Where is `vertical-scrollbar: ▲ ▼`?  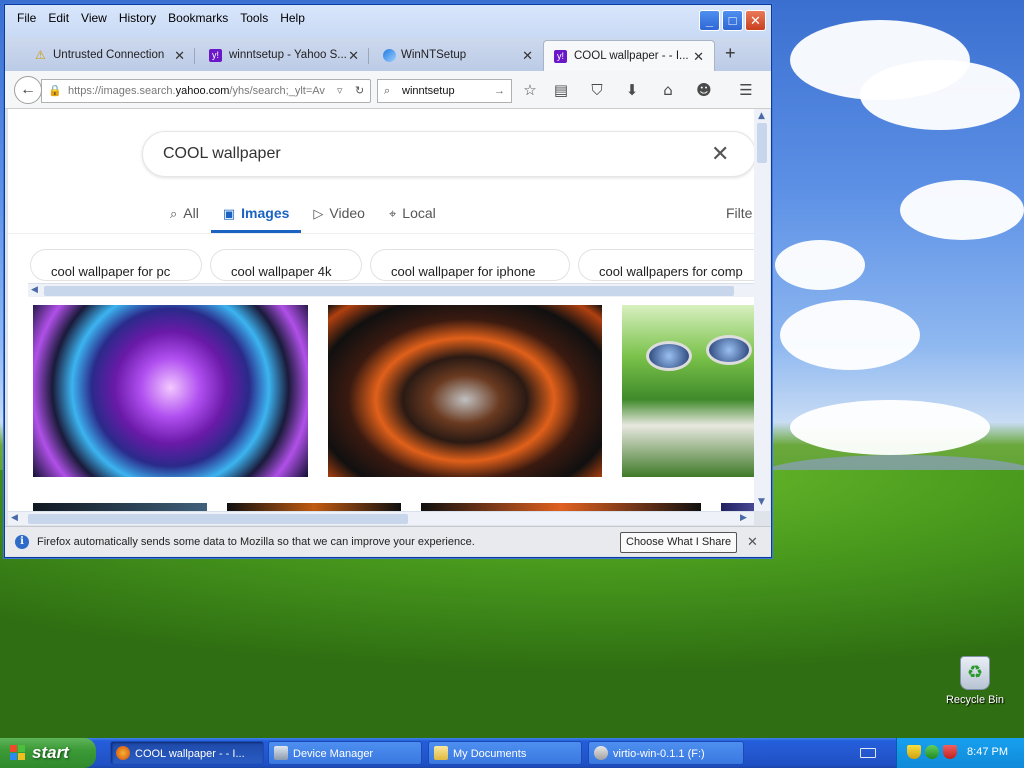
vertical-scrollbar: ▲ ▼ is located at coordinates (762, 310).